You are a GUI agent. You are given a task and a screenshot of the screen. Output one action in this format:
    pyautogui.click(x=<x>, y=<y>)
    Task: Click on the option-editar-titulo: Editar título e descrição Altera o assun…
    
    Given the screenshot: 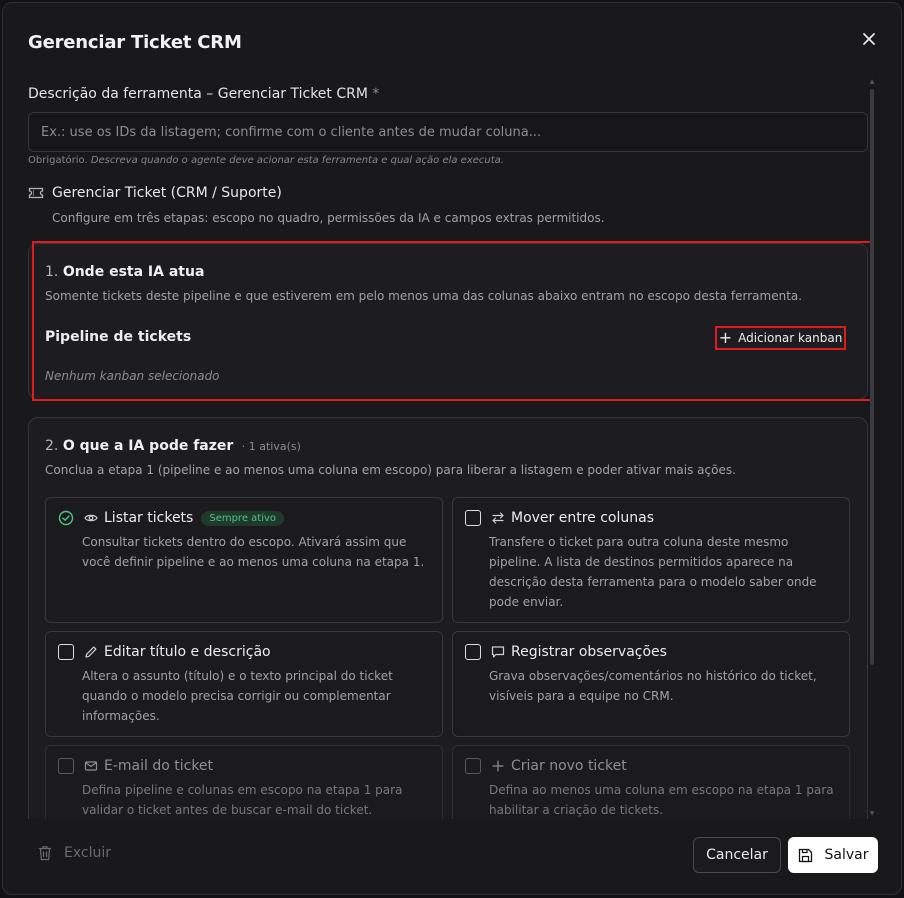 What is the action you would take?
    pyautogui.click(x=244, y=684)
    